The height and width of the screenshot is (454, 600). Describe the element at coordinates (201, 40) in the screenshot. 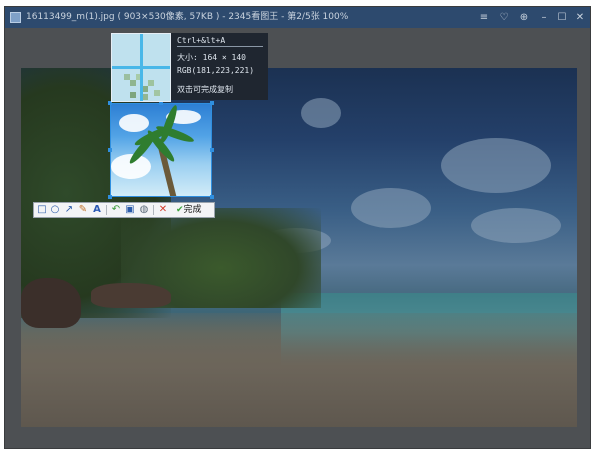

I see `shortcut-text: Ctrl+&lt+A` at that location.